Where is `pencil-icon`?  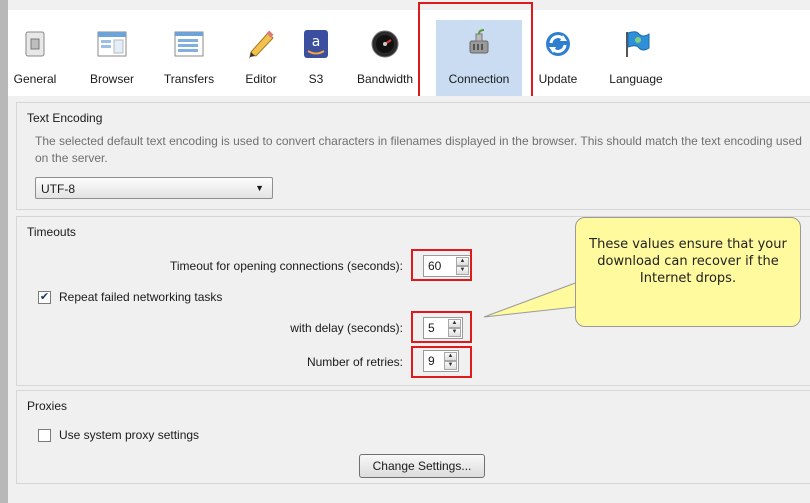
pencil-icon is located at coordinates (261, 44).